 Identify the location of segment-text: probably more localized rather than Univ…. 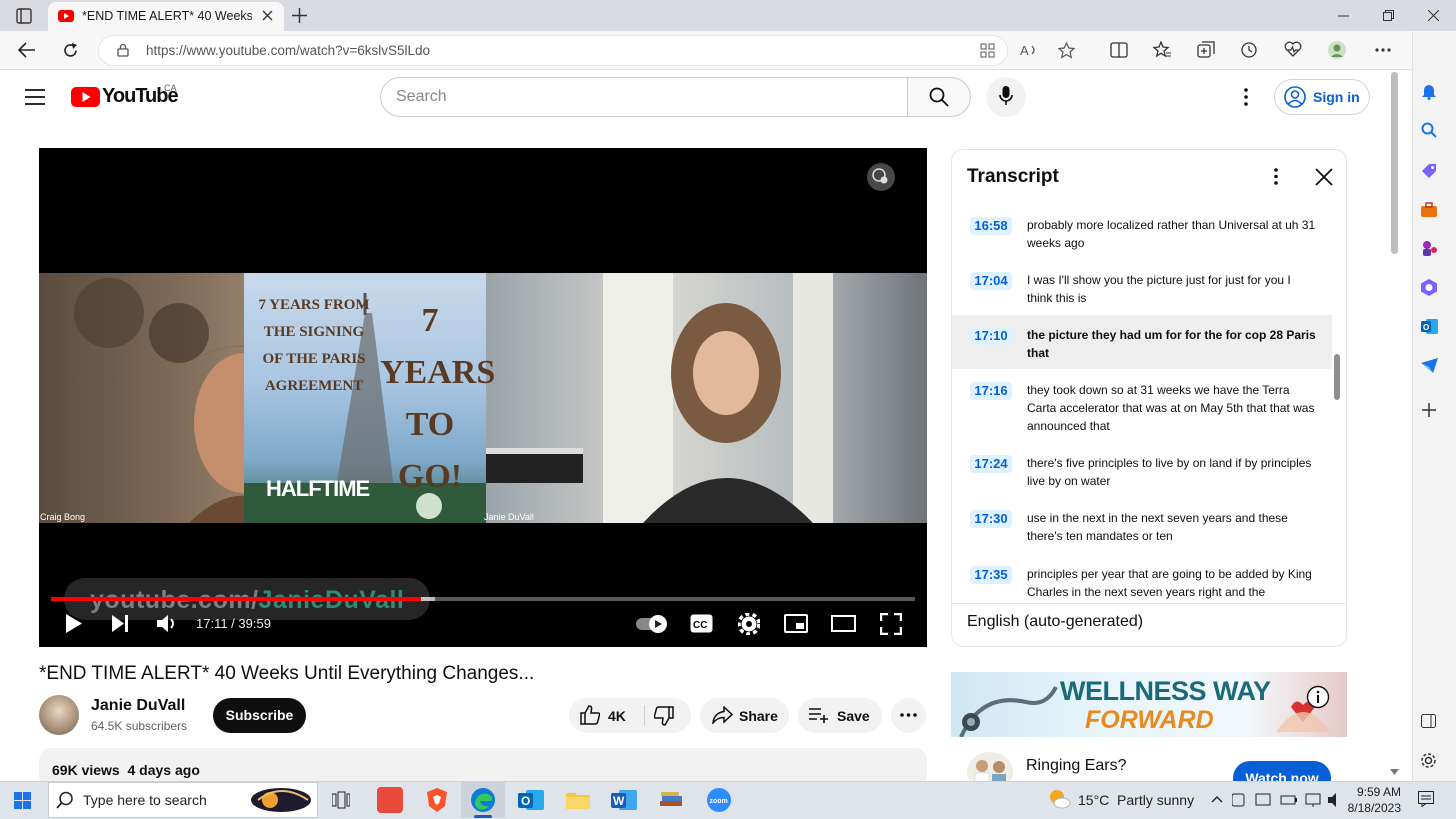
(1171, 234).